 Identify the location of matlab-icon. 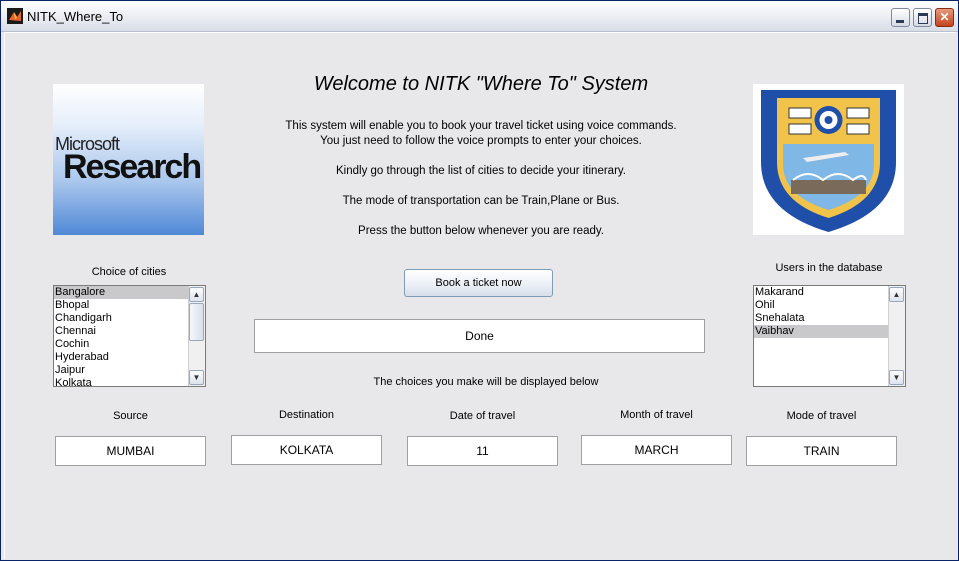
(15, 16).